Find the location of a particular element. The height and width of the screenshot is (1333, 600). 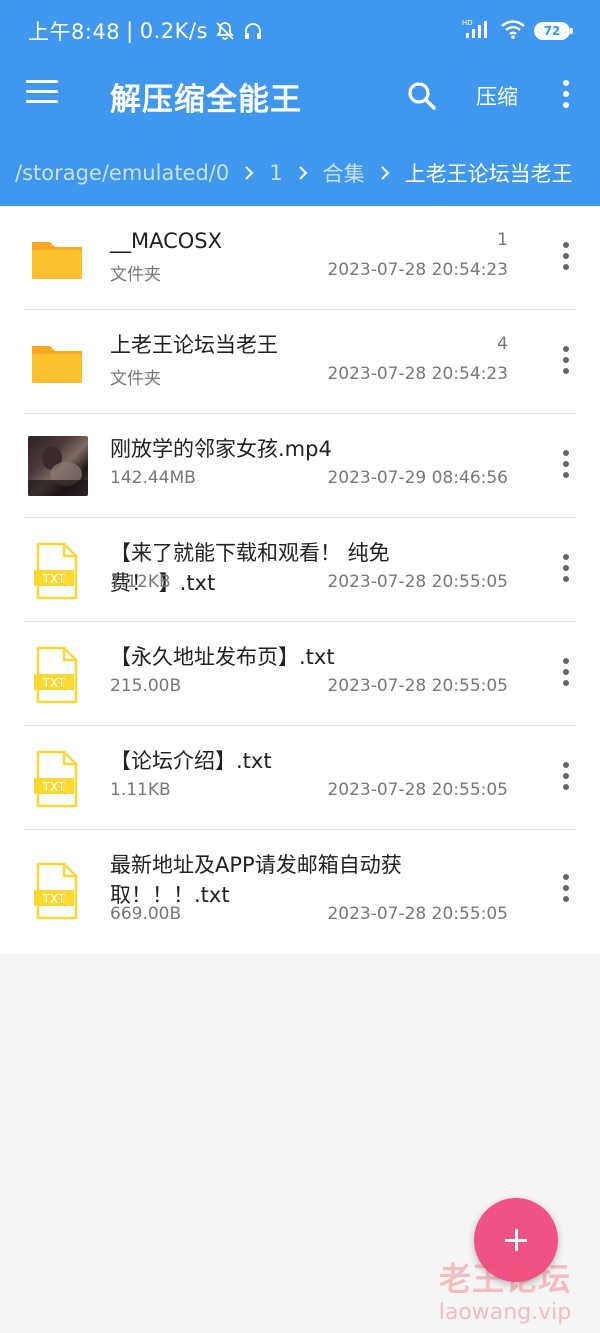

toolbar: 解压缩全能王 压缩 is located at coordinates (300, 97).